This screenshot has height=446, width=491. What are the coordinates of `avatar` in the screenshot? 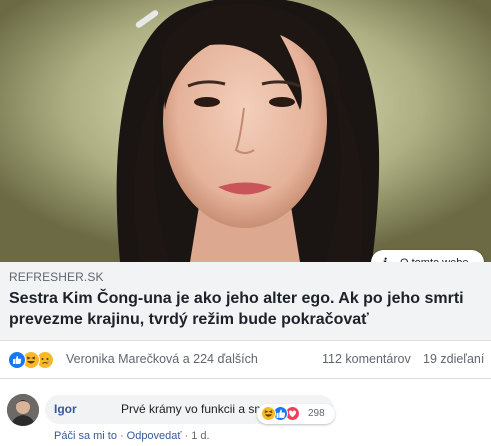 It's located at (23, 410).